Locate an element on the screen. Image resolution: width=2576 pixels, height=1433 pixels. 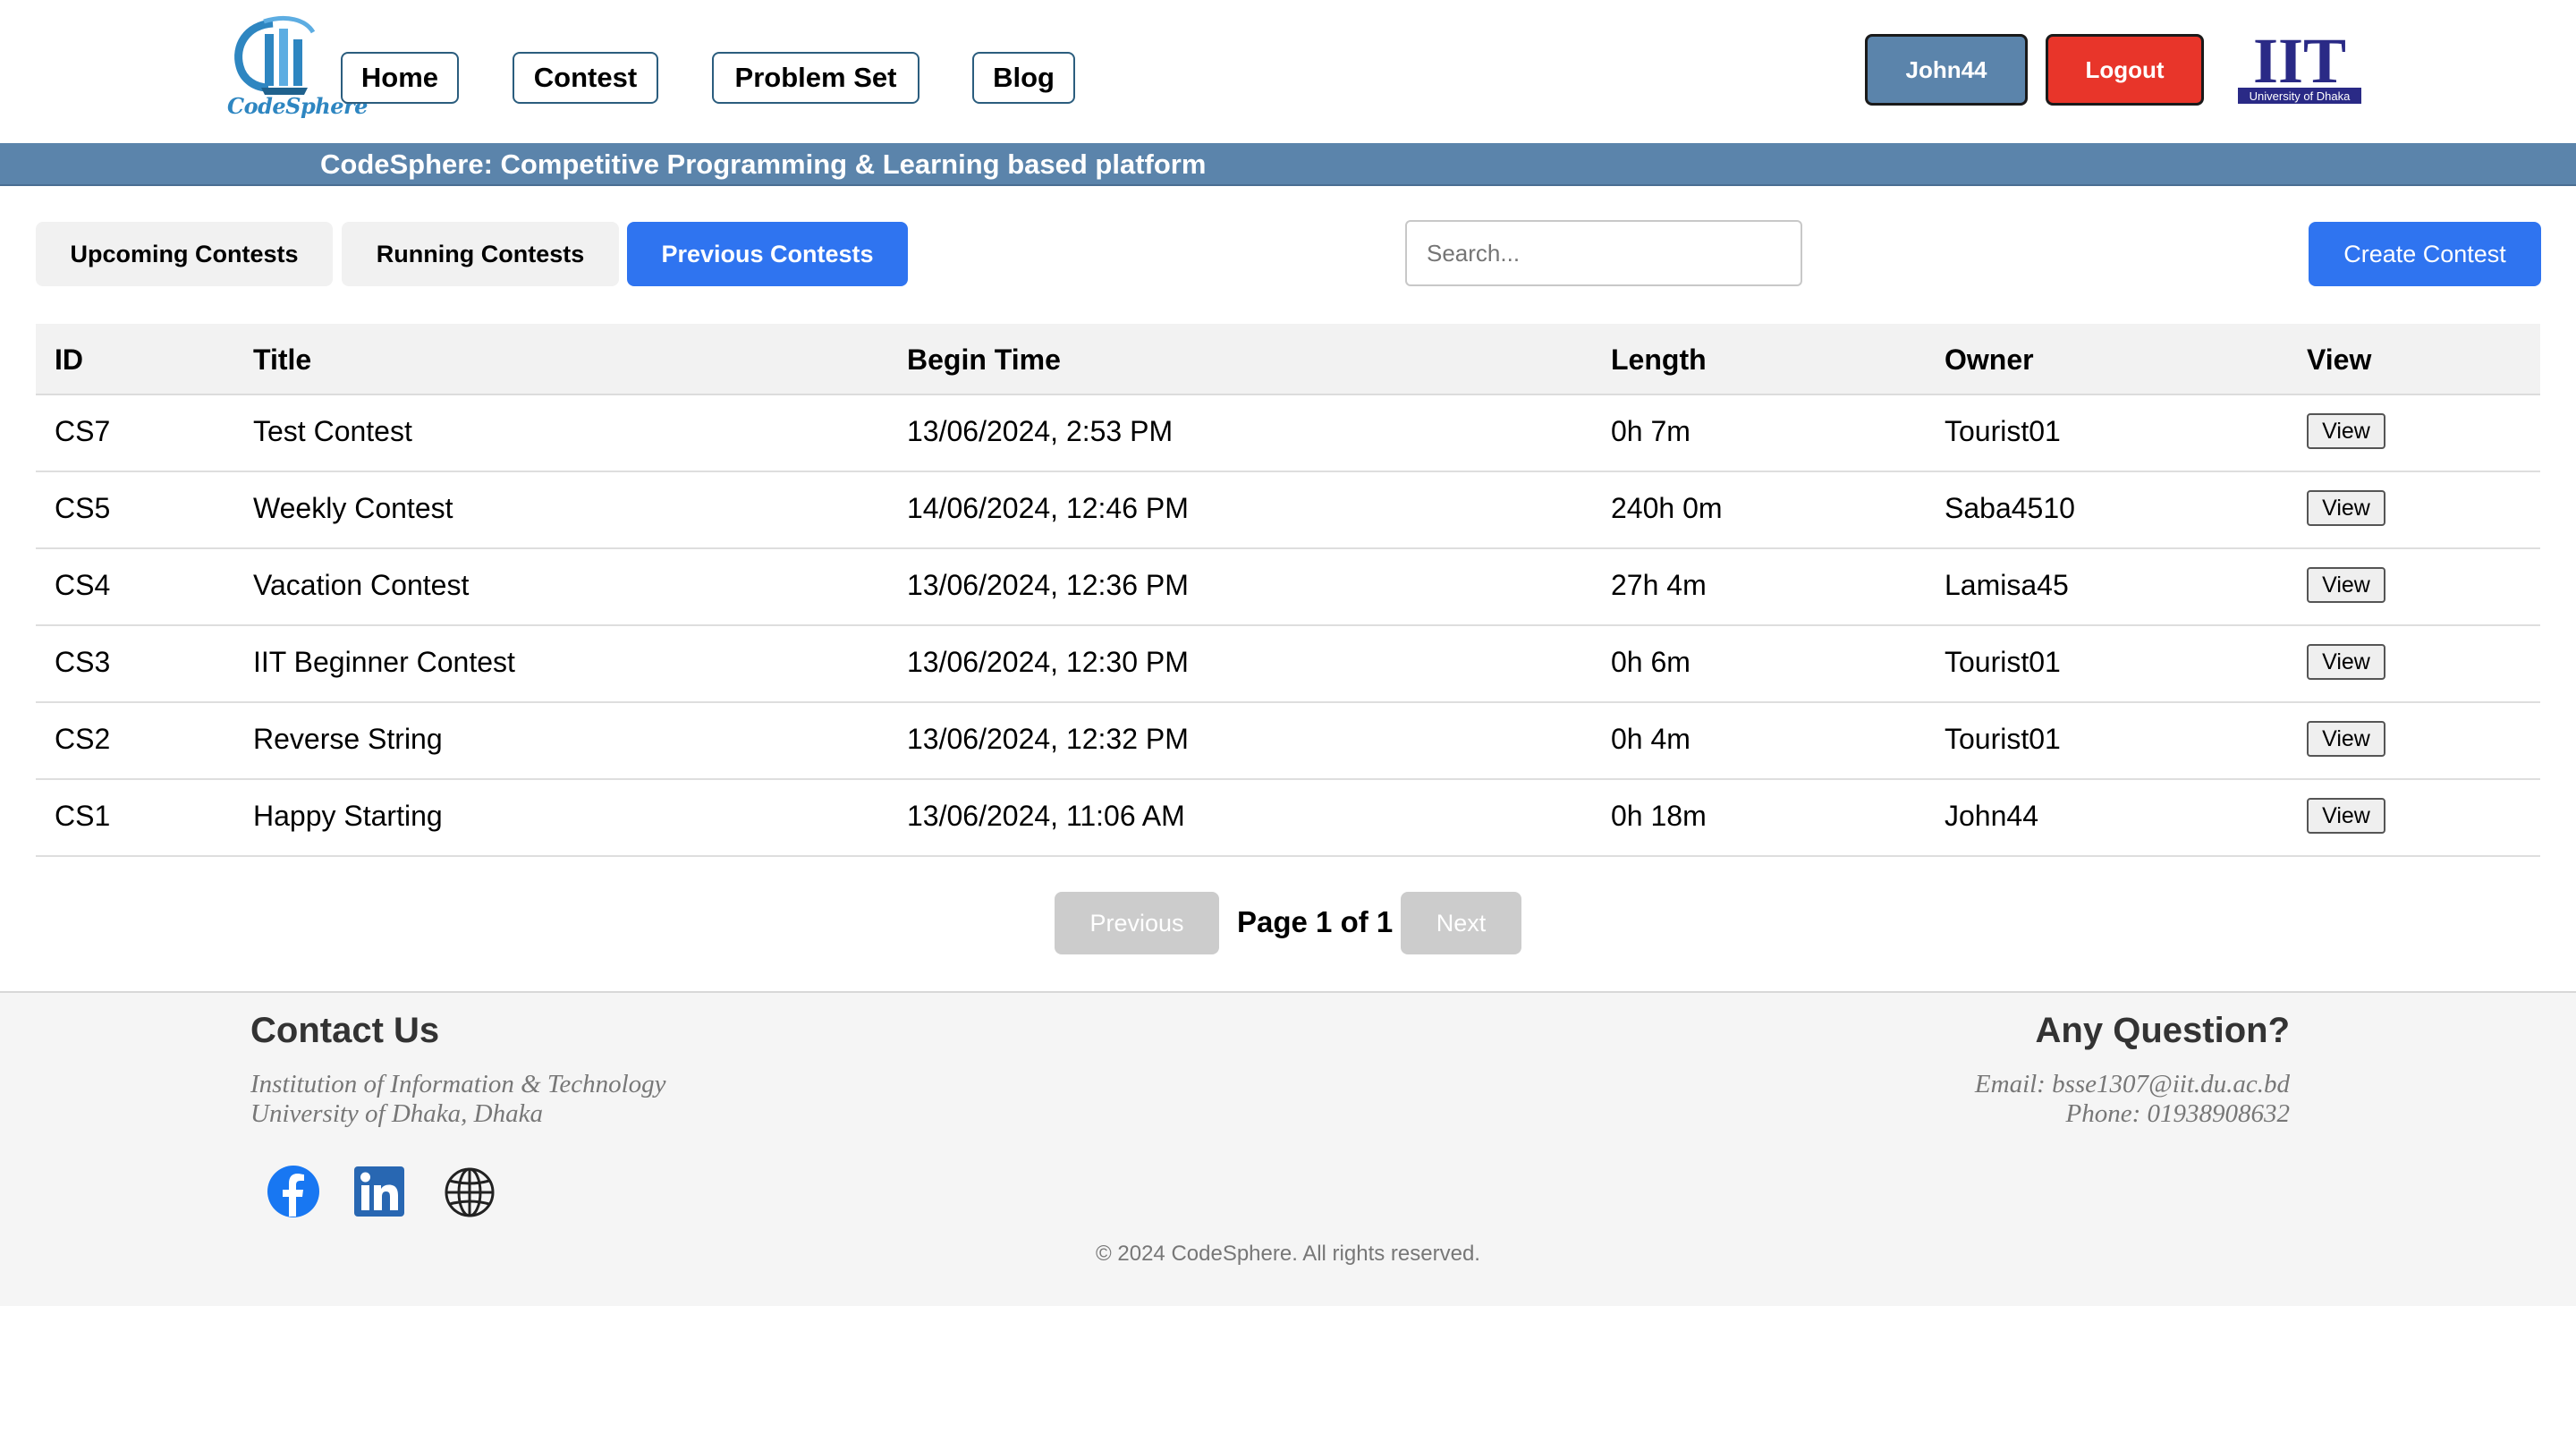
table-header: ID Title Begin Time Length Owner View is located at coordinates (1288, 359).